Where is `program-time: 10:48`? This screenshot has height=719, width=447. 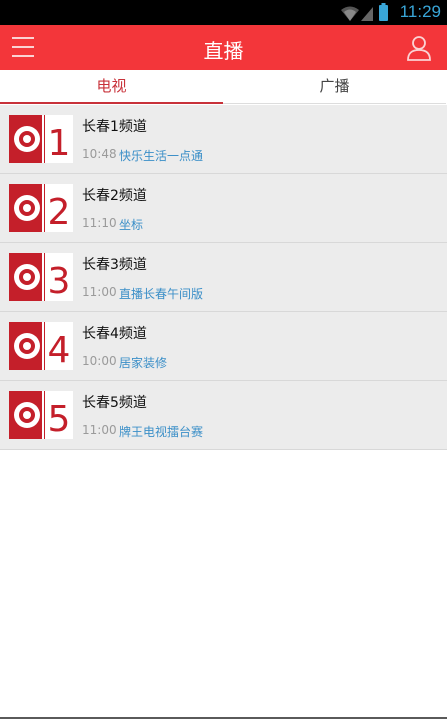
program-time: 10:48 is located at coordinates (99, 154).